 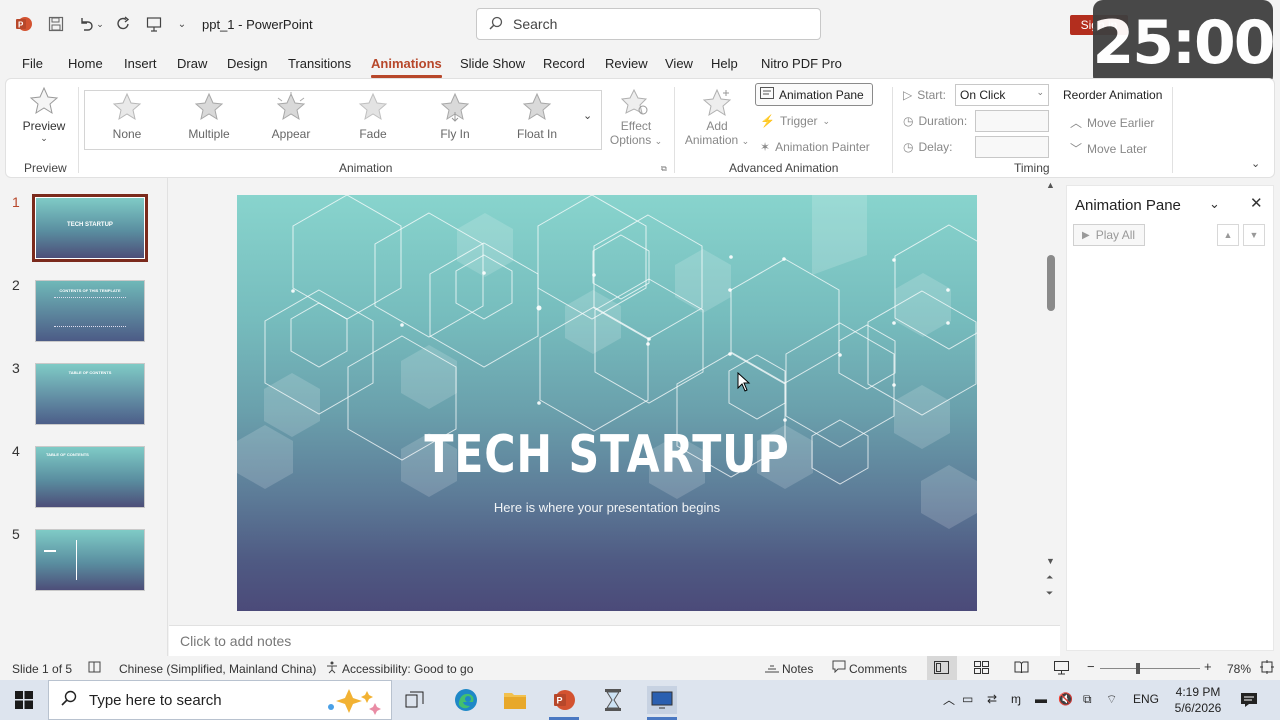 What do you see at coordinates (140, 63) in the screenshot?
I see `tab-insert: Insert` at bounding box center [140, 63].